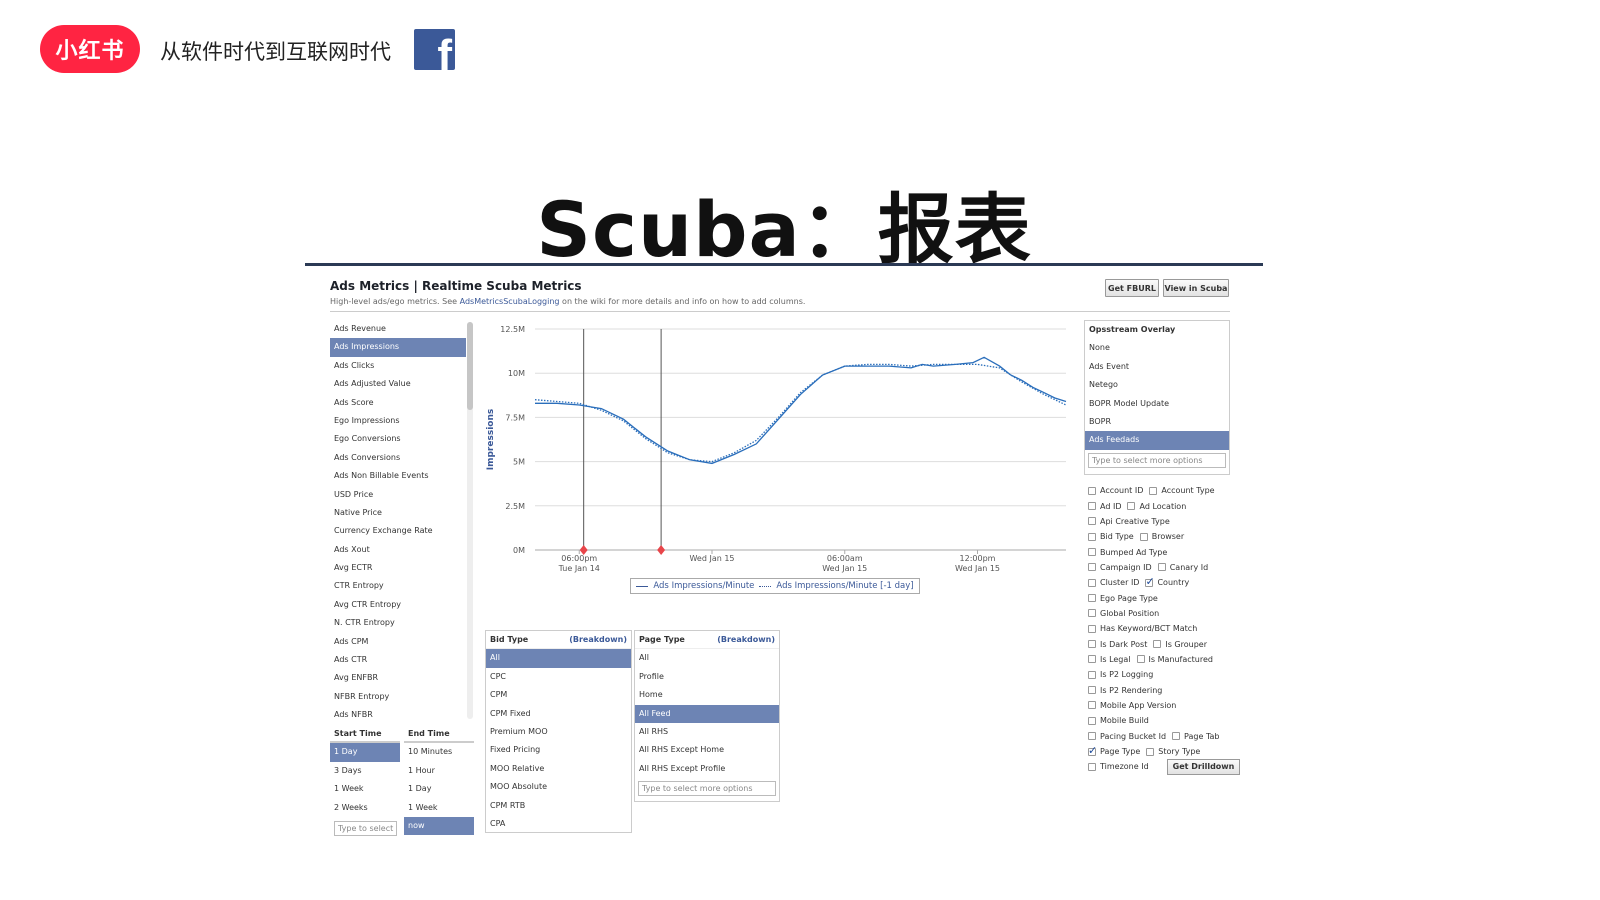 The image size is (1600, 900). What do you see at coordinates (703, 586) in the screenshot?
I see `legend-series-1: Ads Impressions/Minute` at bounding box center [703, 586].